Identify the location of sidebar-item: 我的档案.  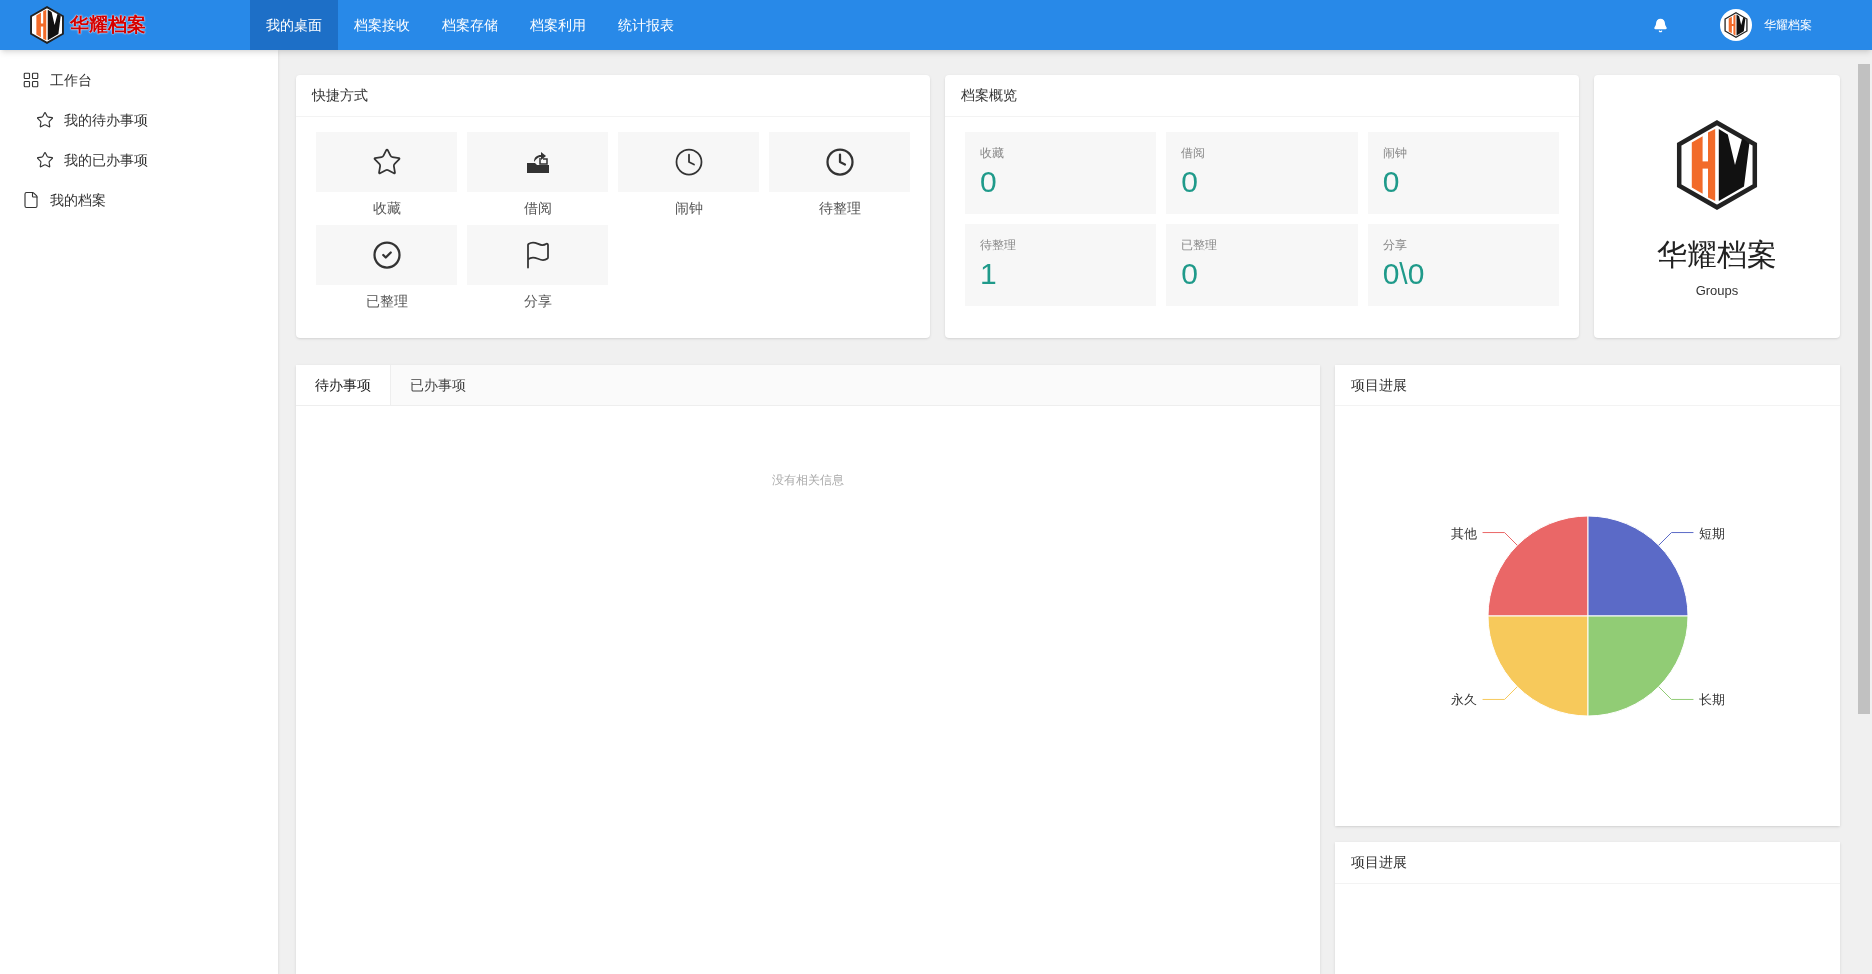
(139, 200).